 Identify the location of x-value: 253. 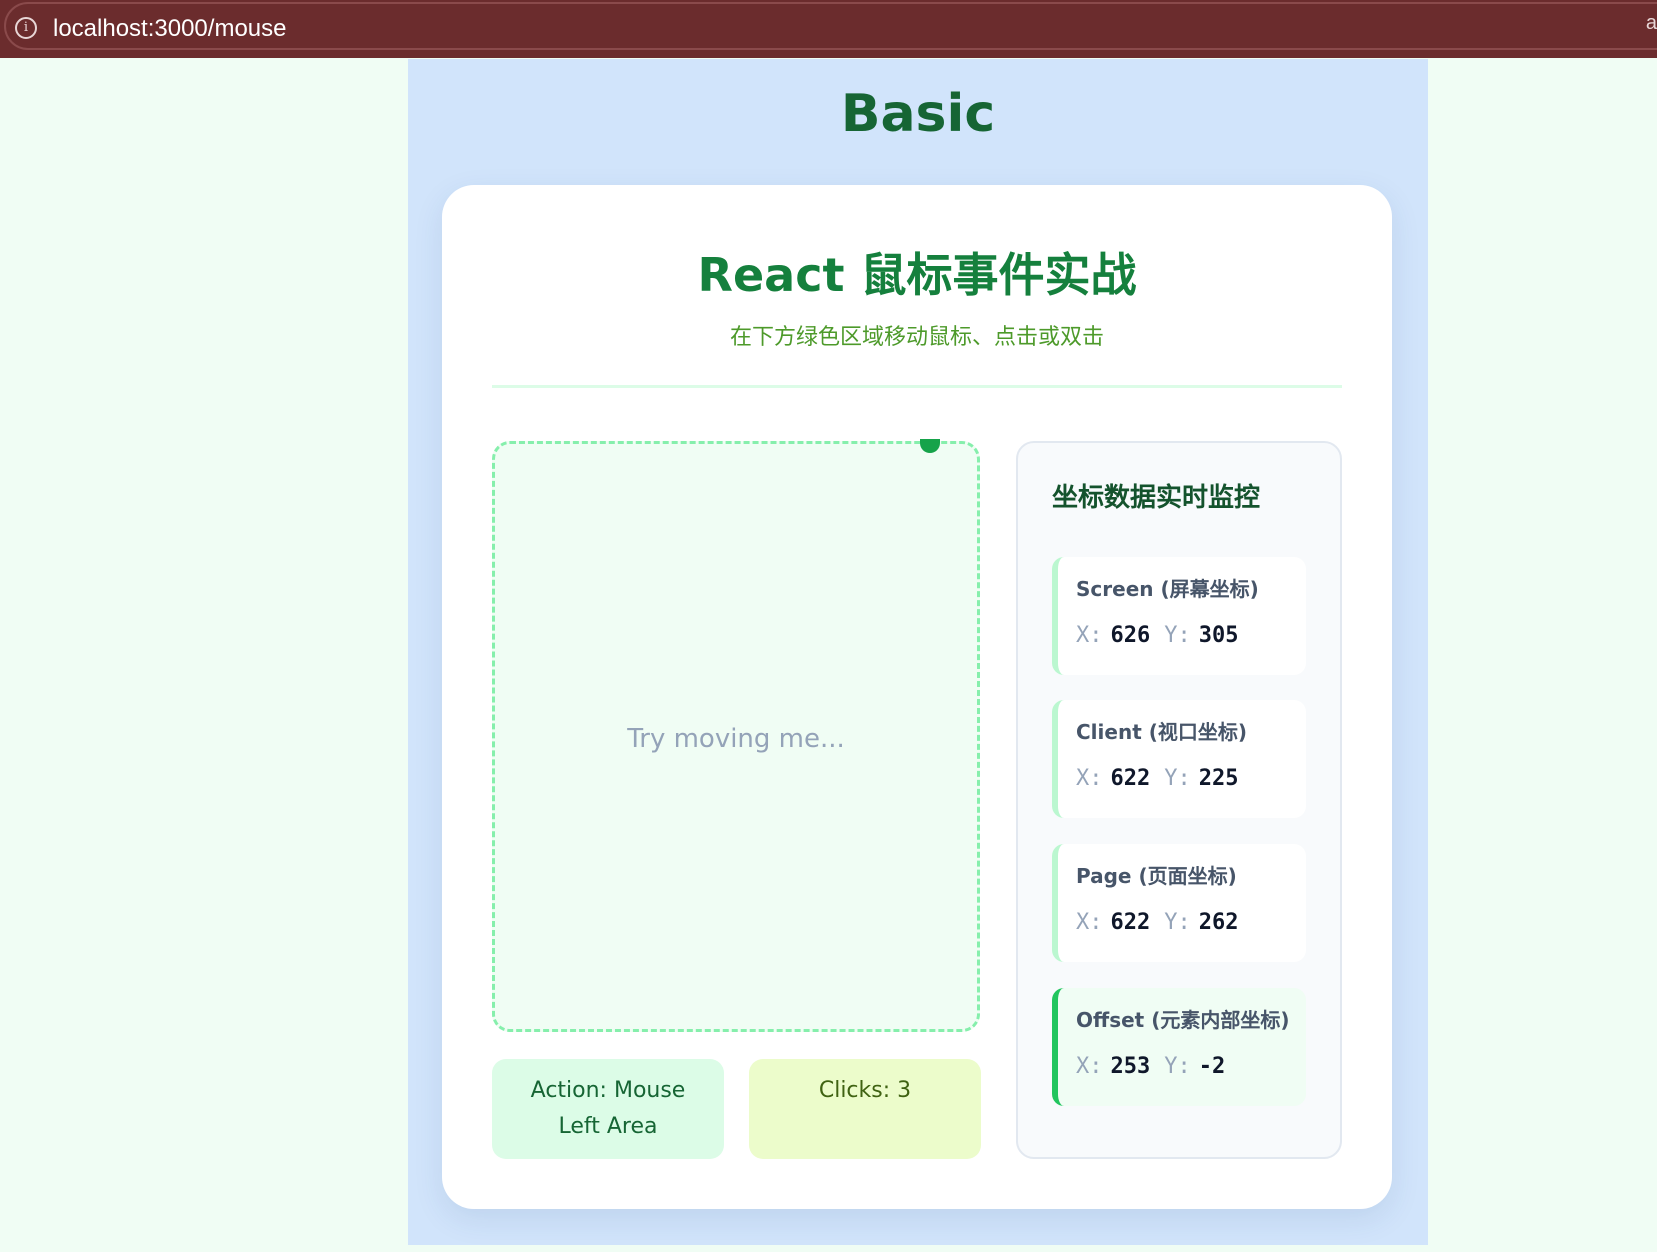
(1130, 1066).